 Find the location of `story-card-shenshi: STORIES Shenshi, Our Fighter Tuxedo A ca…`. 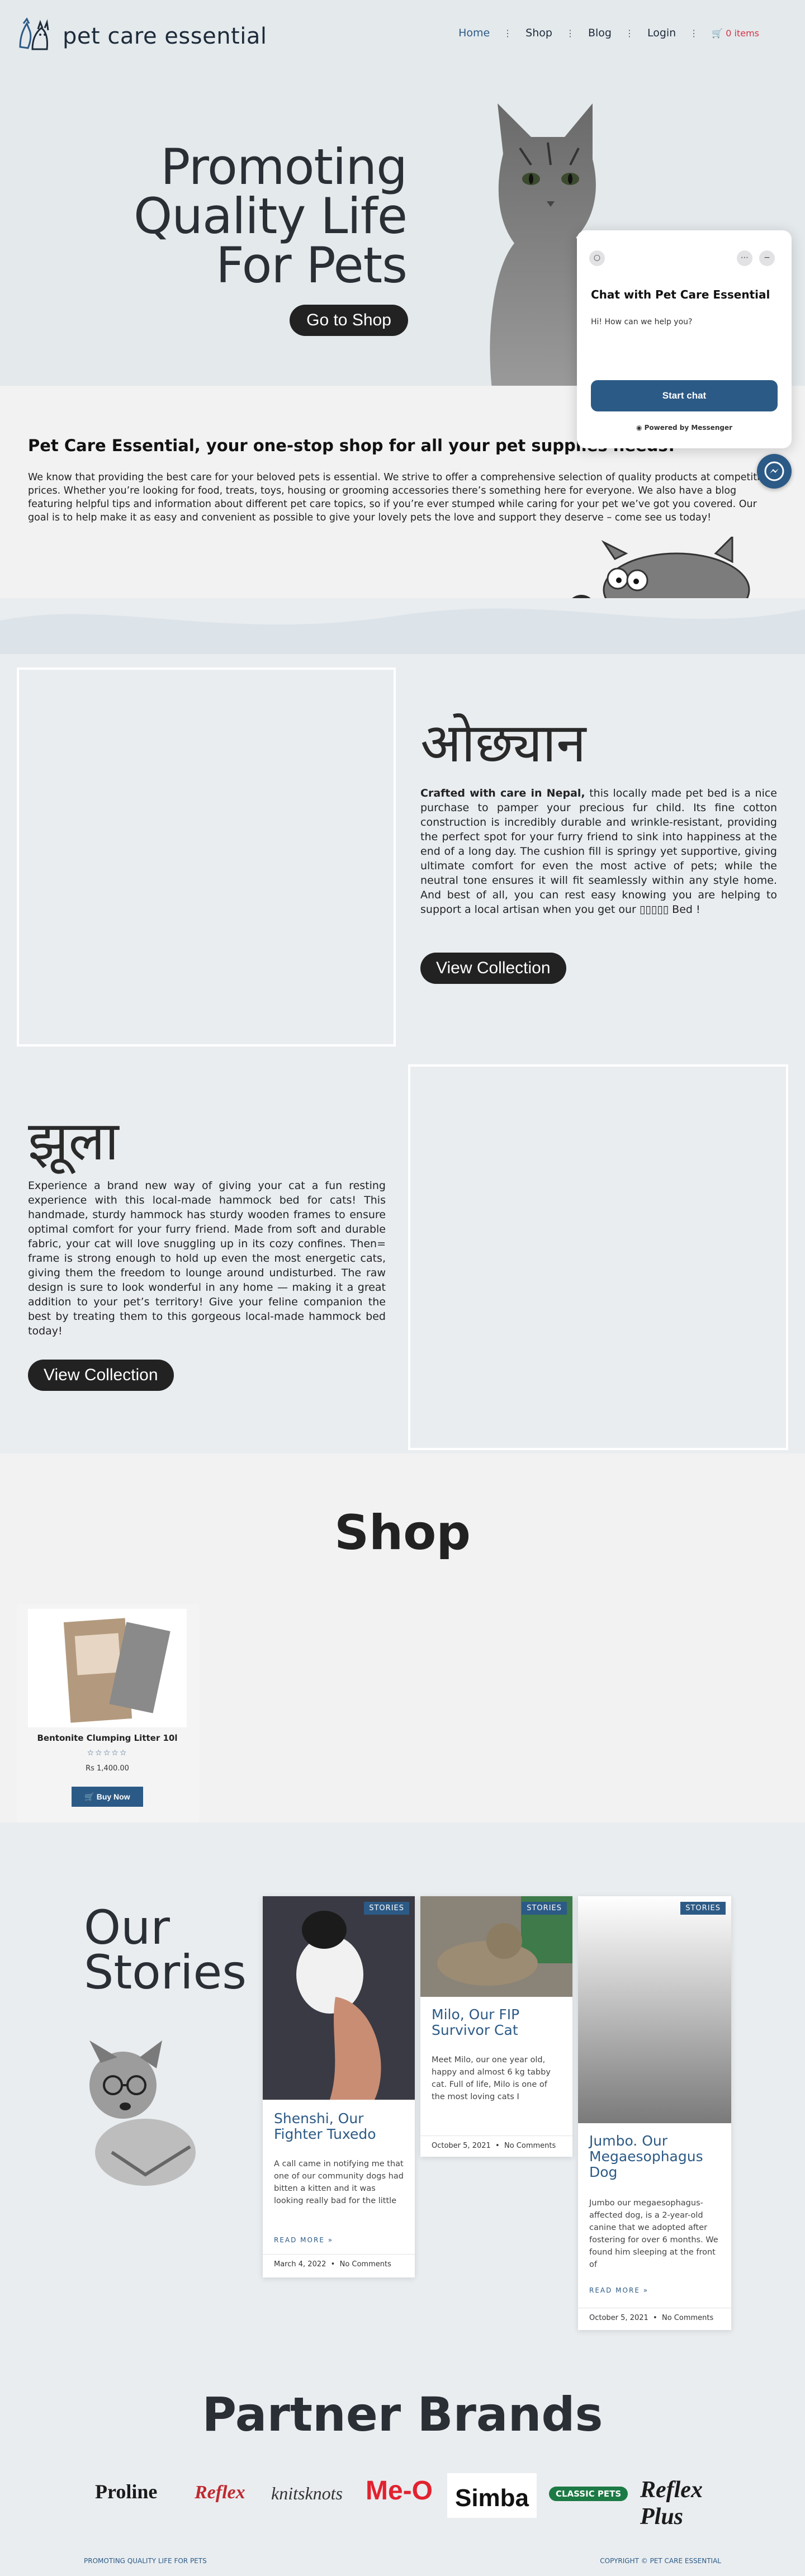

story-card-shenshi: STORIES Shenshi, Our Fighter Tuxedo A ca… is located at coordinates (339, 2086).